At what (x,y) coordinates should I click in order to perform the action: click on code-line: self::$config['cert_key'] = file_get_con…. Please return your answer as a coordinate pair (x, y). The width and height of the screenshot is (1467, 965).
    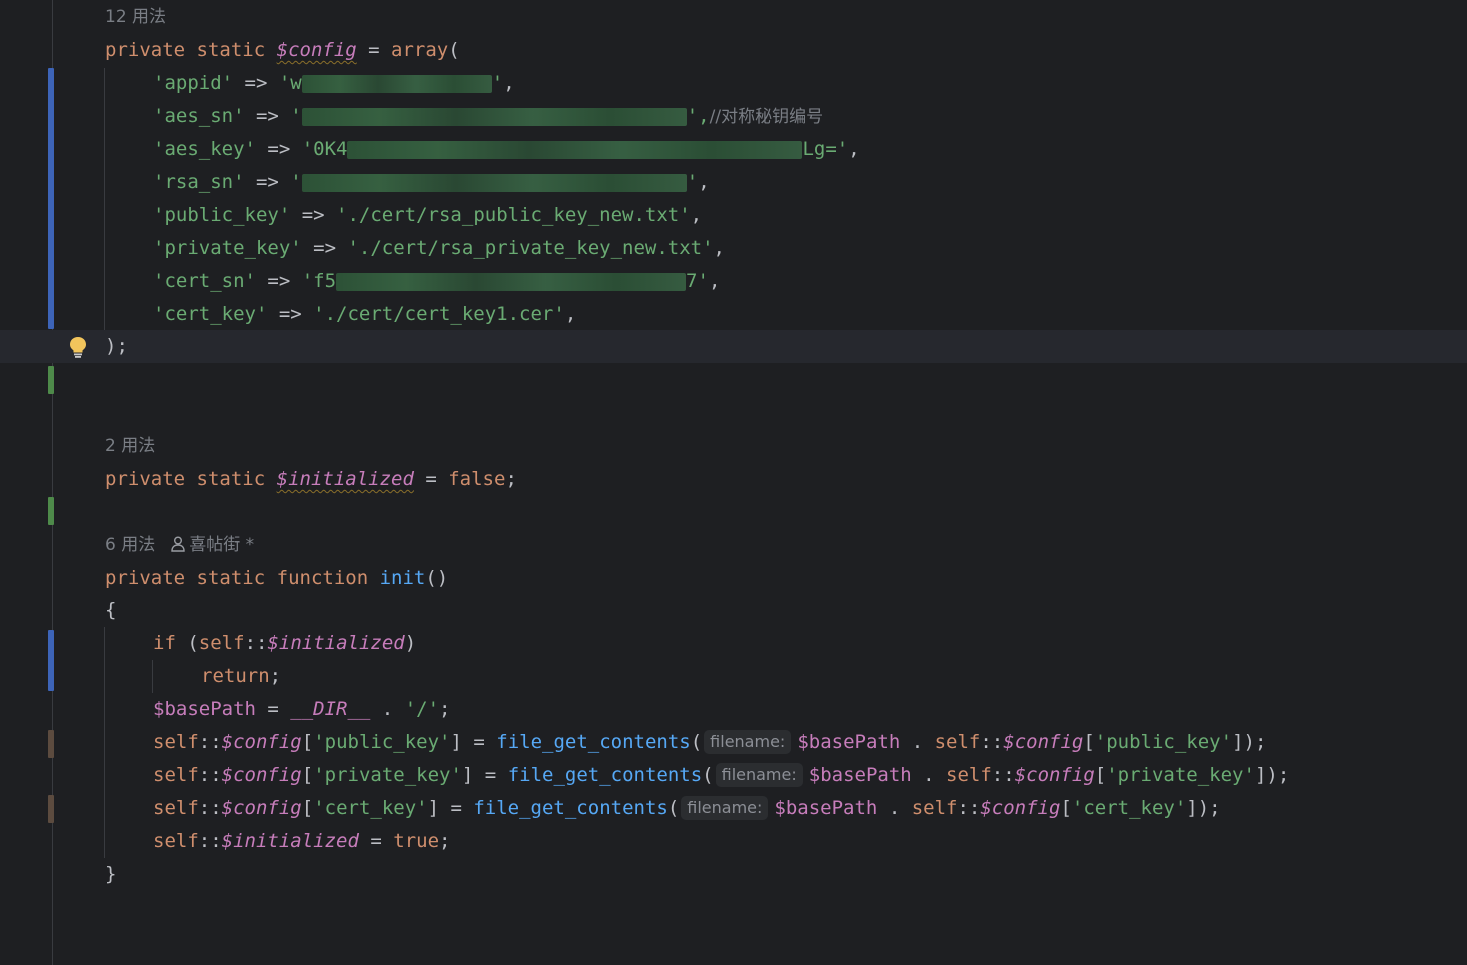
    Looking at the image, I should click on (687, 808).